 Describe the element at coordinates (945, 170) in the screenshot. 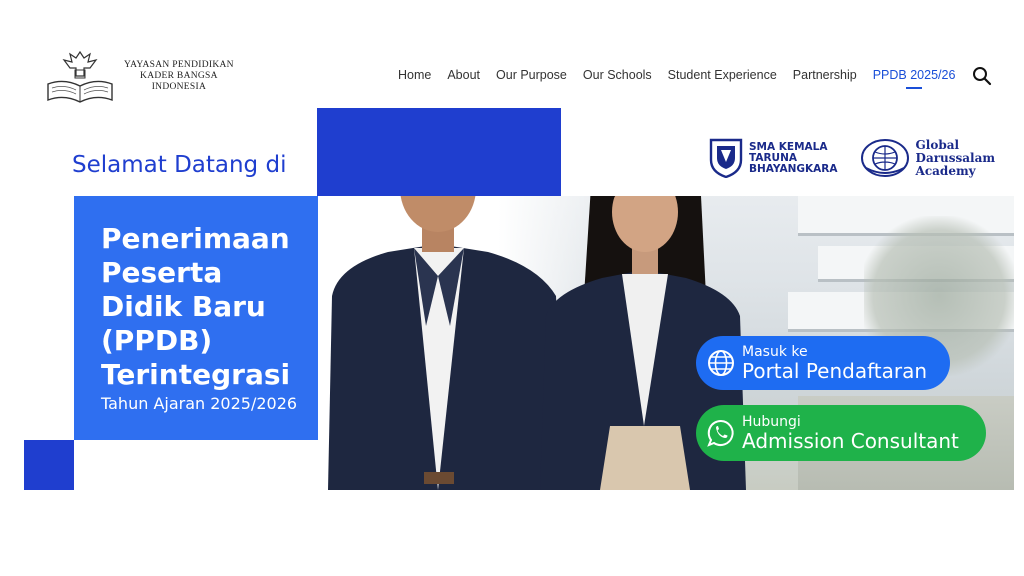

I see `school-name-line: Academy` at that location.